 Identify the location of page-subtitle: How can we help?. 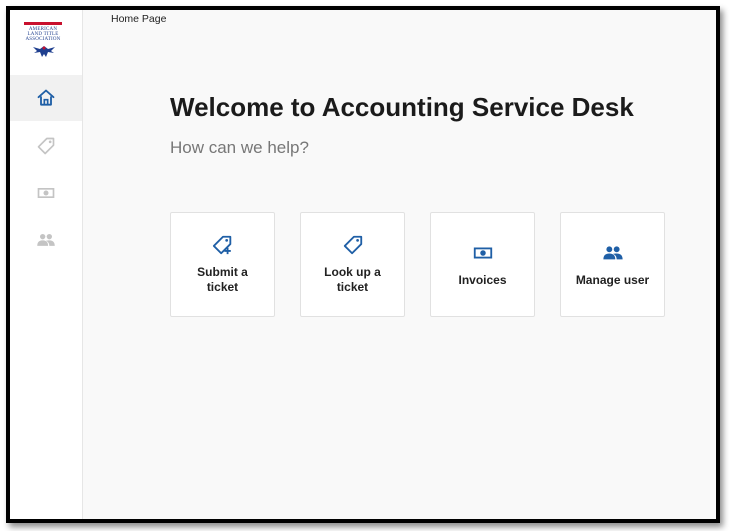
(239, 147).